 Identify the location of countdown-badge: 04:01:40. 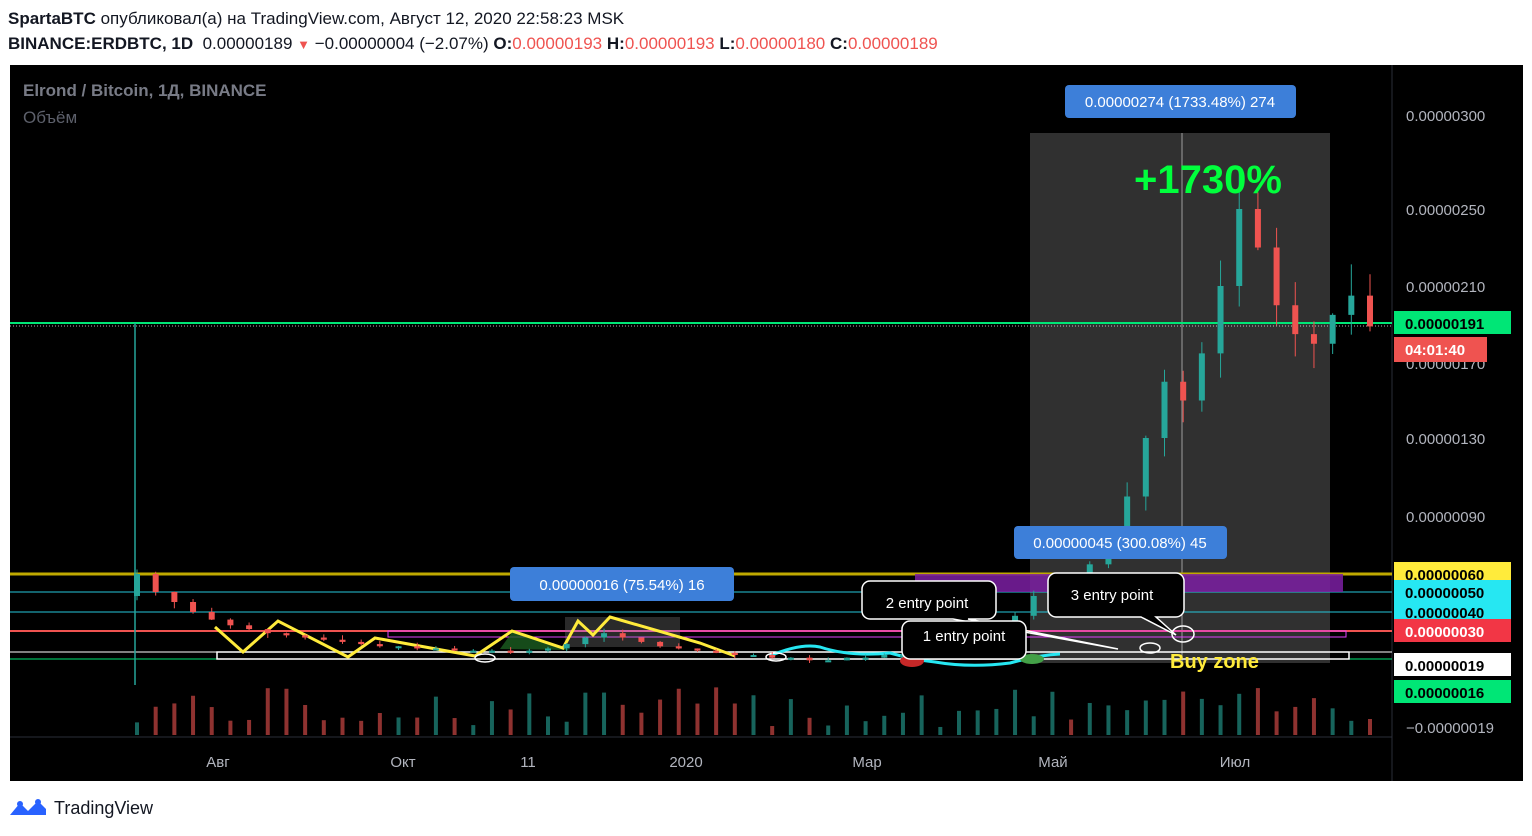
(1440, 349).